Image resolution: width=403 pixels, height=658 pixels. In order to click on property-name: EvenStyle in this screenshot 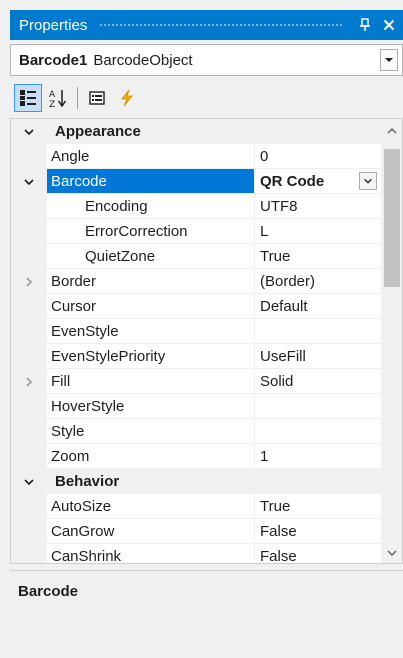, I will do `click(151, 331)`.